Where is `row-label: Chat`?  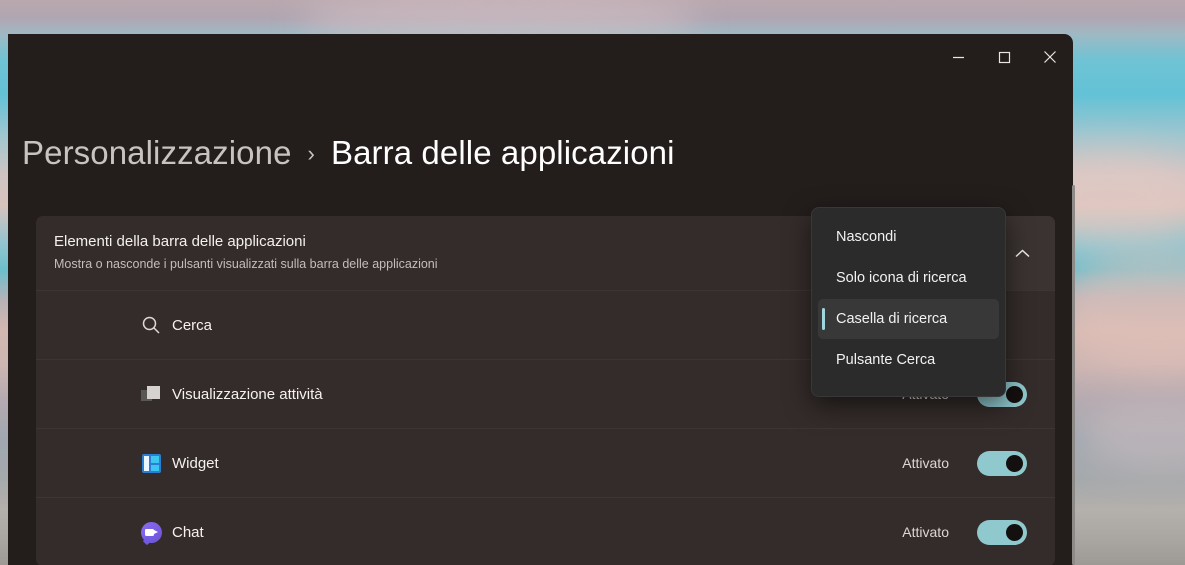 row-label: Chat is located at coordinates (188, 532).